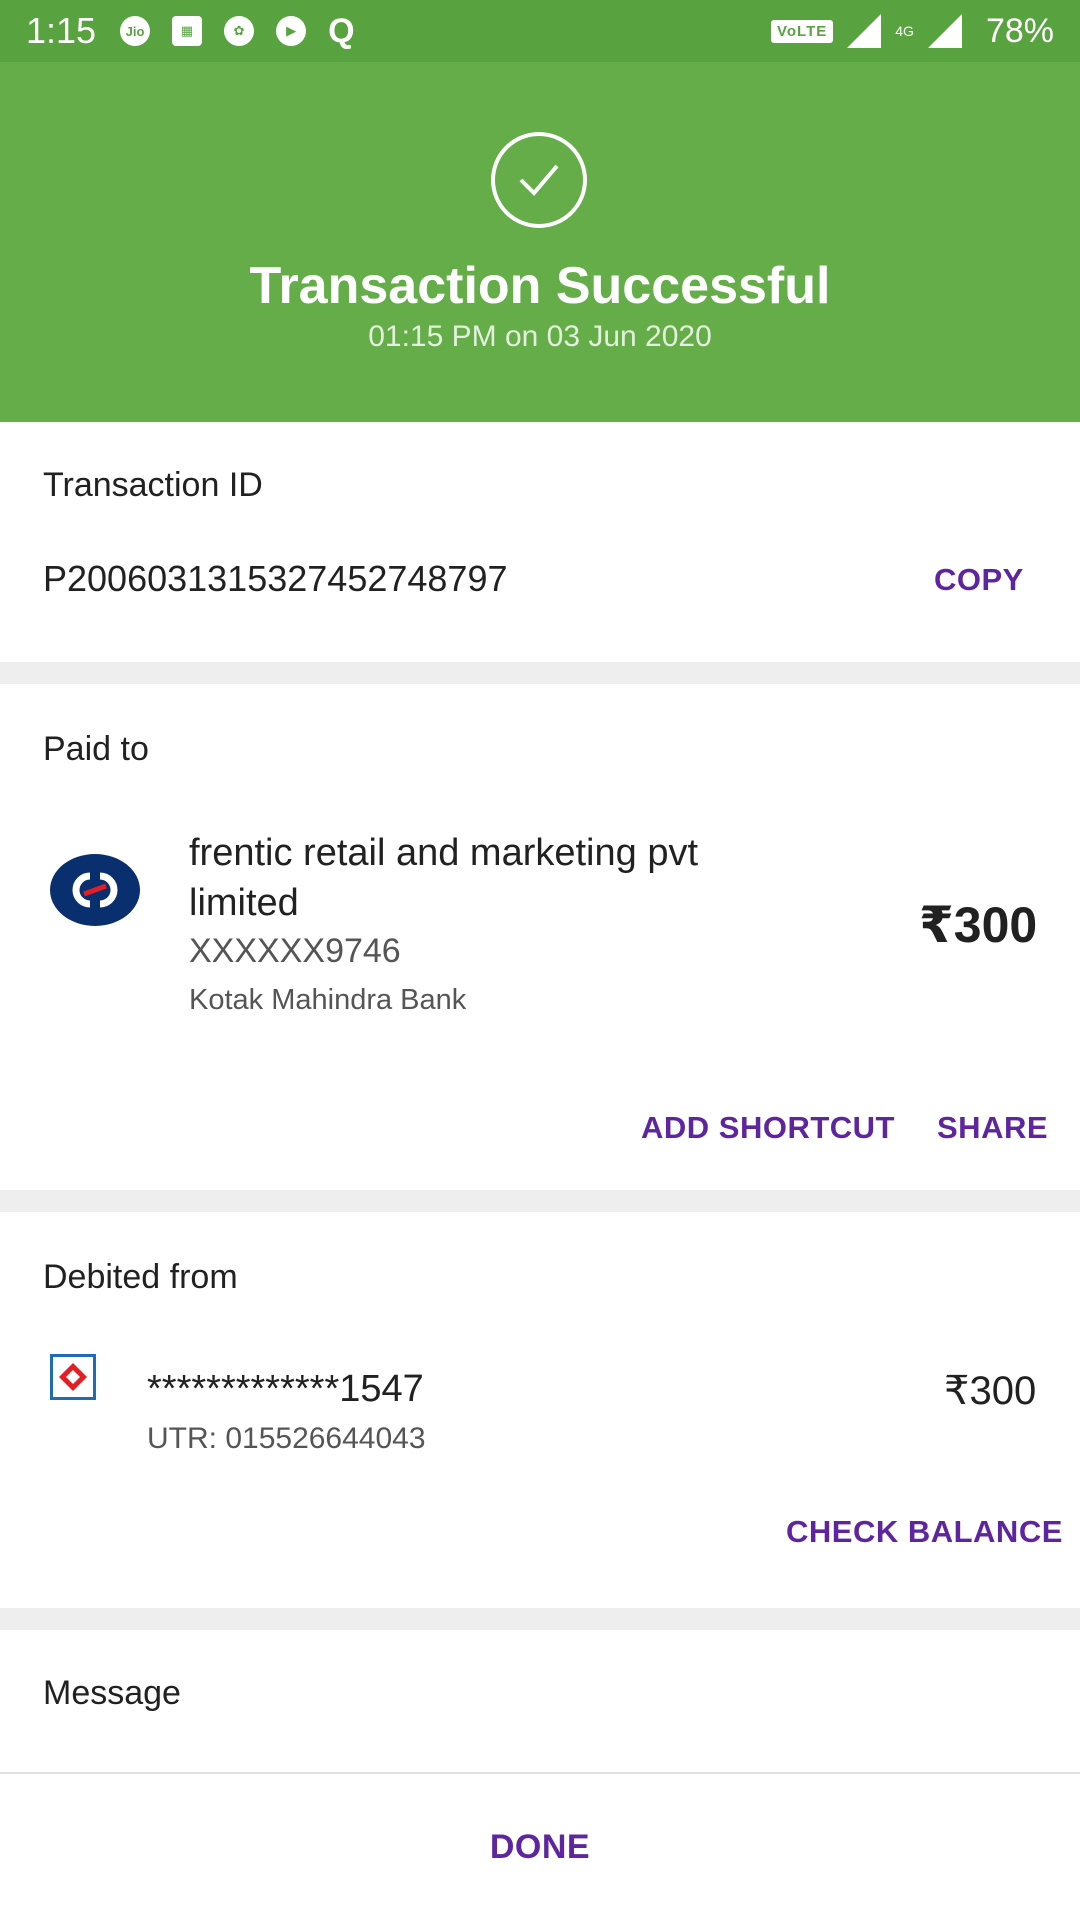 This screenshot has height=1920, width=1080. What do you see at coordinates (140, 1277) in the screenshot?
I see `debited-from-title: Debited from` at bounding box center [140, 1277].